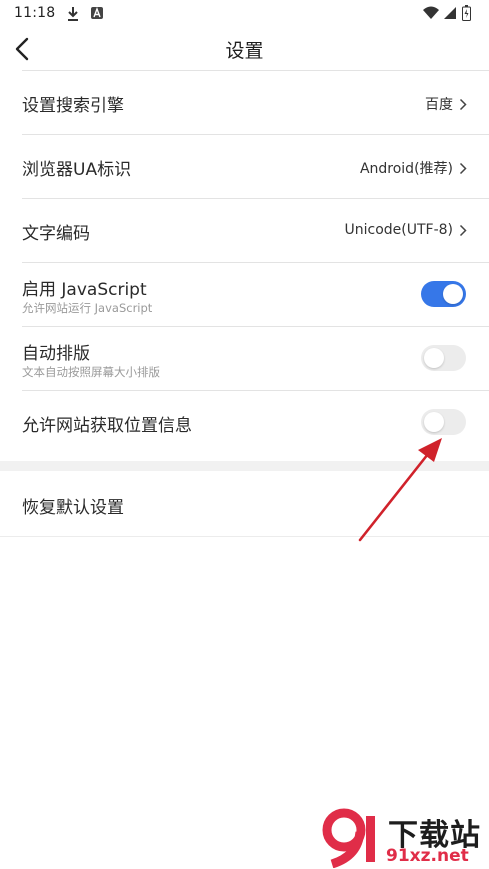 This screenshot has width=489, height=869. I want to click on setting-search-engine: 设置搜索引擎 百度, so click(255, 102).